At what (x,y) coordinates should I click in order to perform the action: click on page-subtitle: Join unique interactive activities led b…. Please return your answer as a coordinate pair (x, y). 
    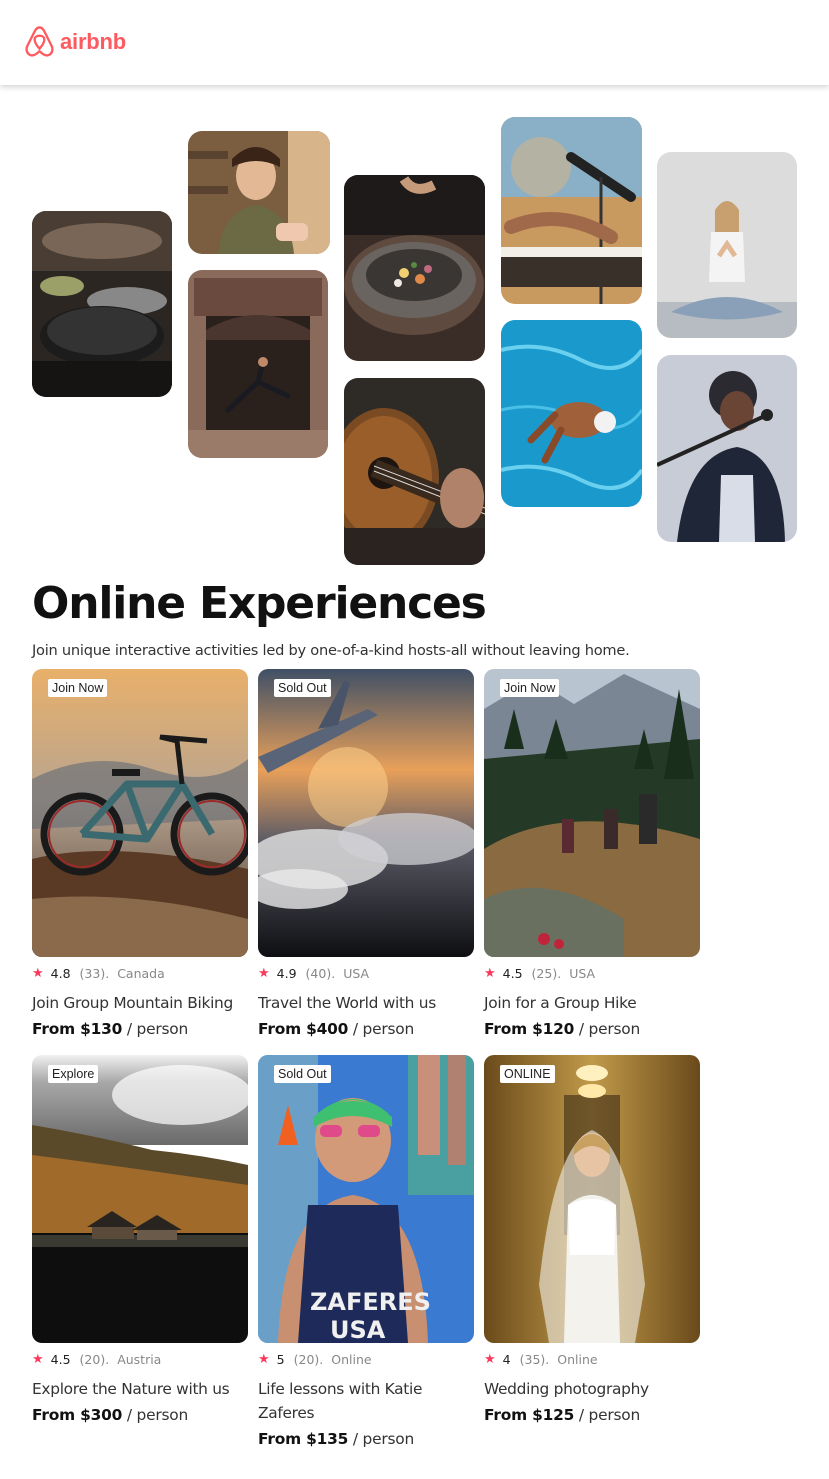
    Looking at the image, I should click on (331, 650).